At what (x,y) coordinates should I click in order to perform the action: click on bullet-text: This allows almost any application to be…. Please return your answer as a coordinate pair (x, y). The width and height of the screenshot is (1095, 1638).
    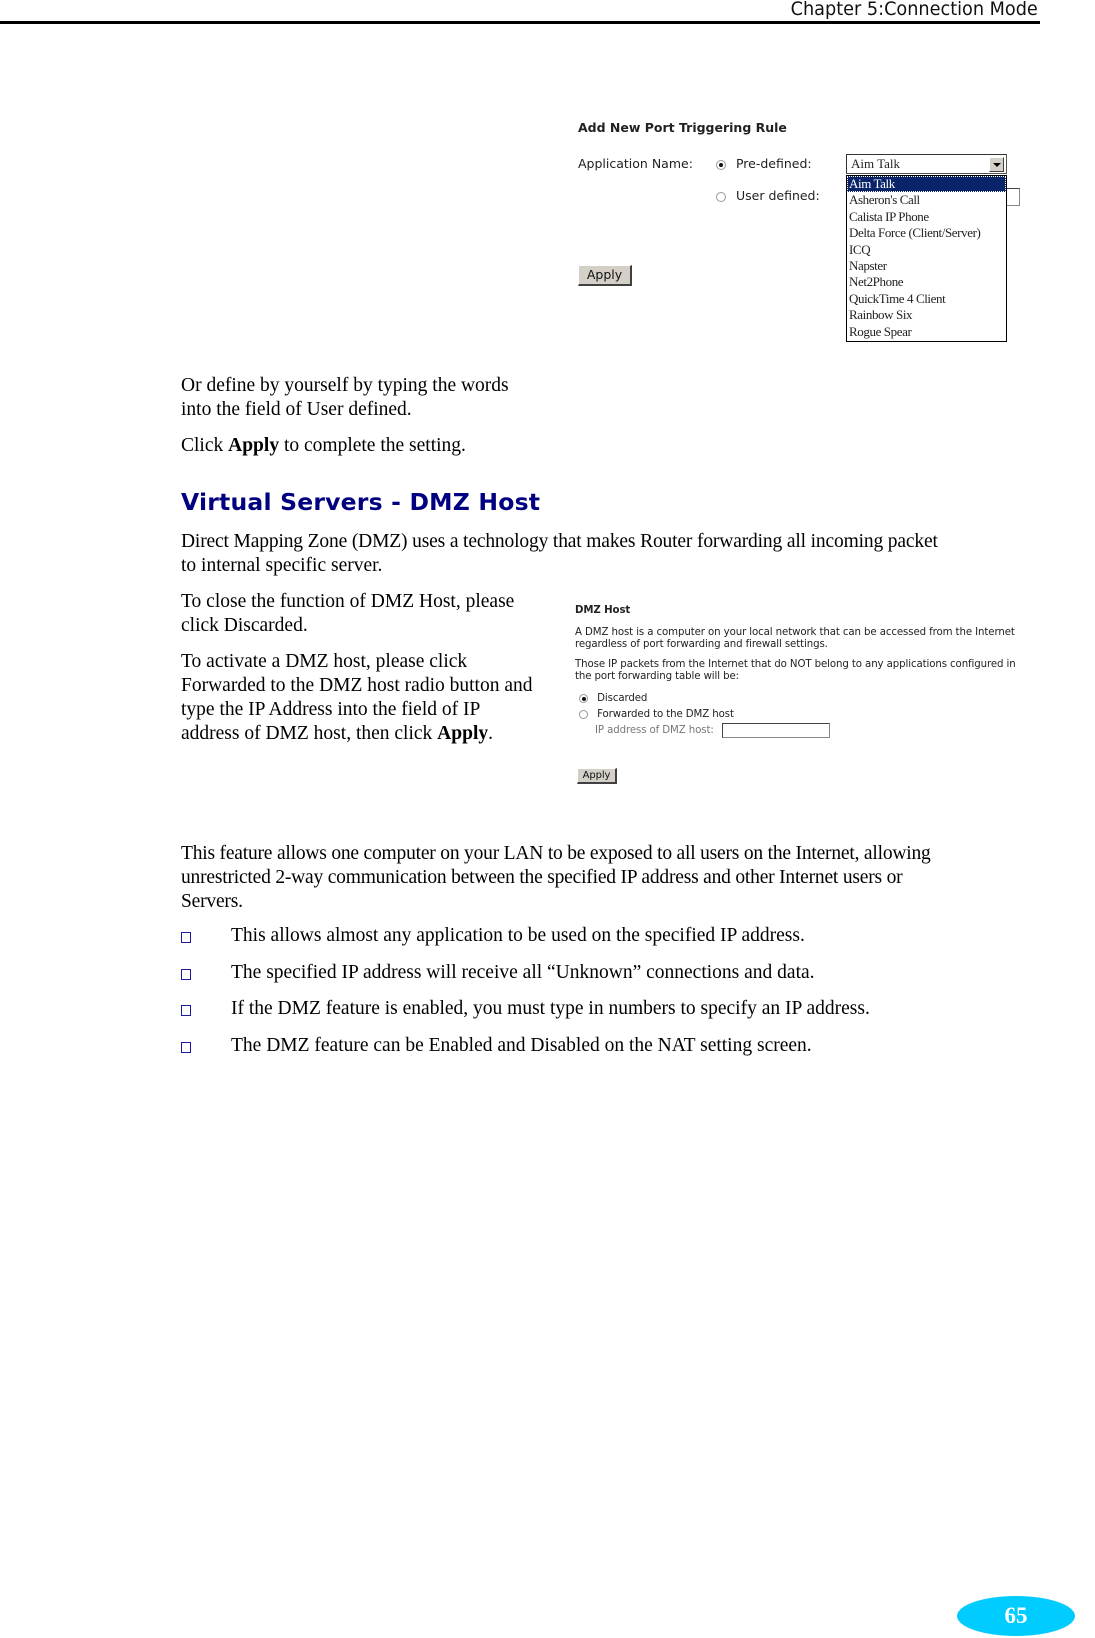
    Looking at the image, I should click on (518, 935).